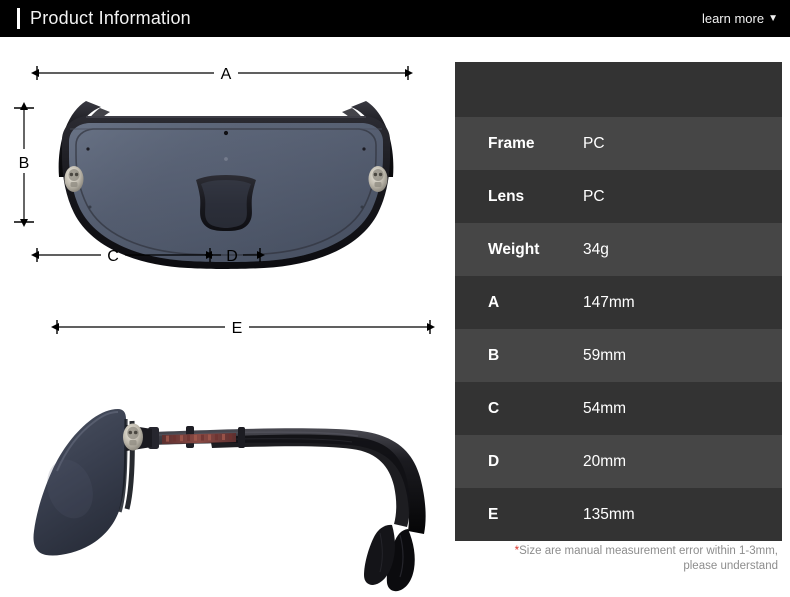  What do you see at coordinates (395, 18) in the screenshot?
I see `product-information-header: Product Information learn more ▼` at bounding box center [395, 18].